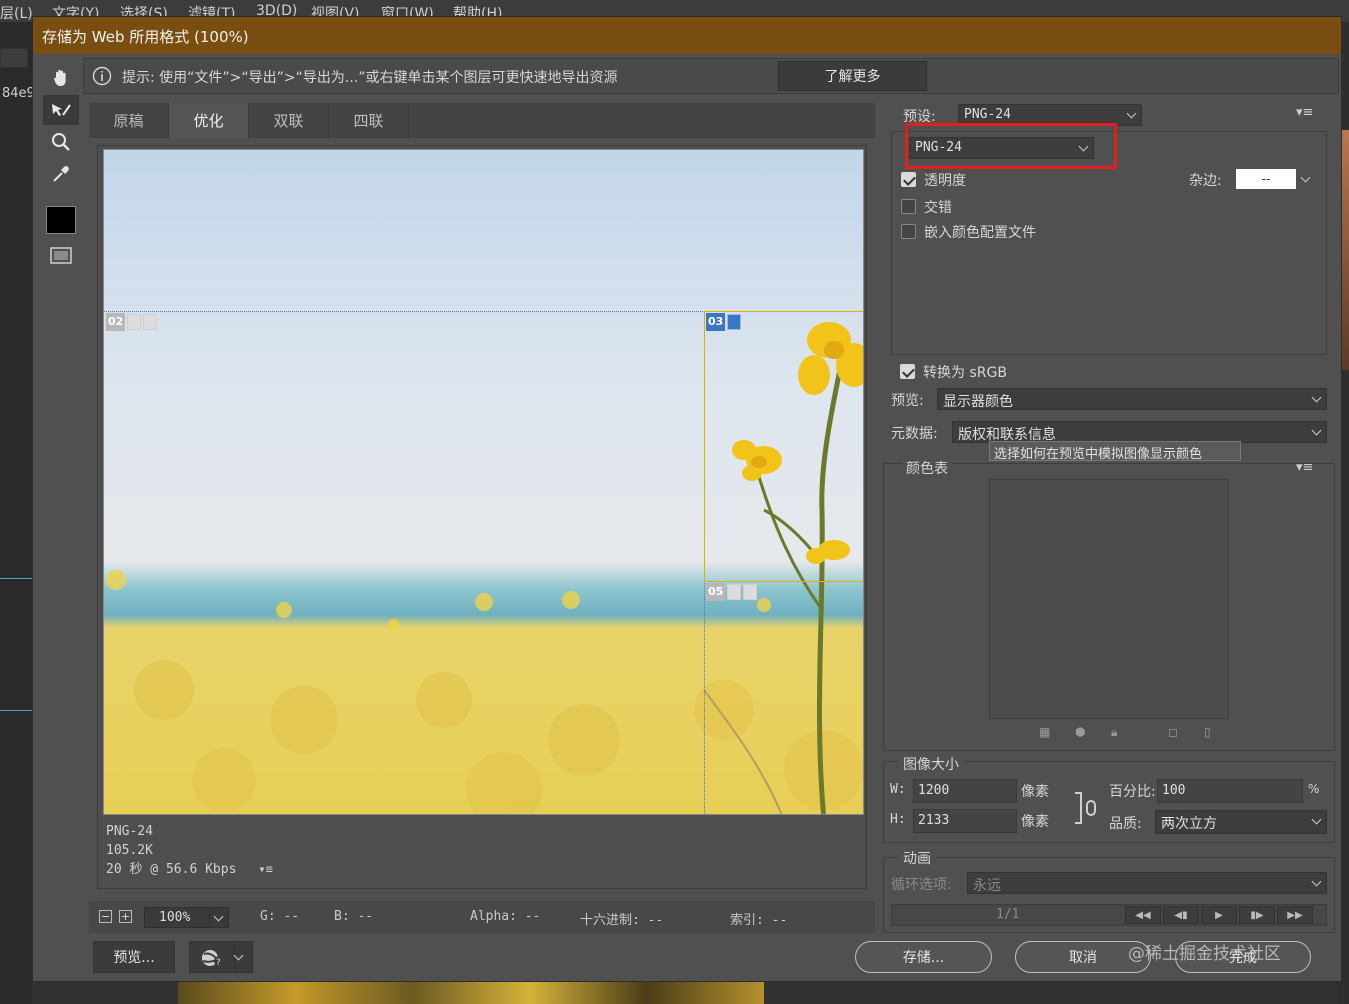  Describe the element at coordinates (369, 120) in the screenshot. I see `tab-4-up: 四联` at that location.